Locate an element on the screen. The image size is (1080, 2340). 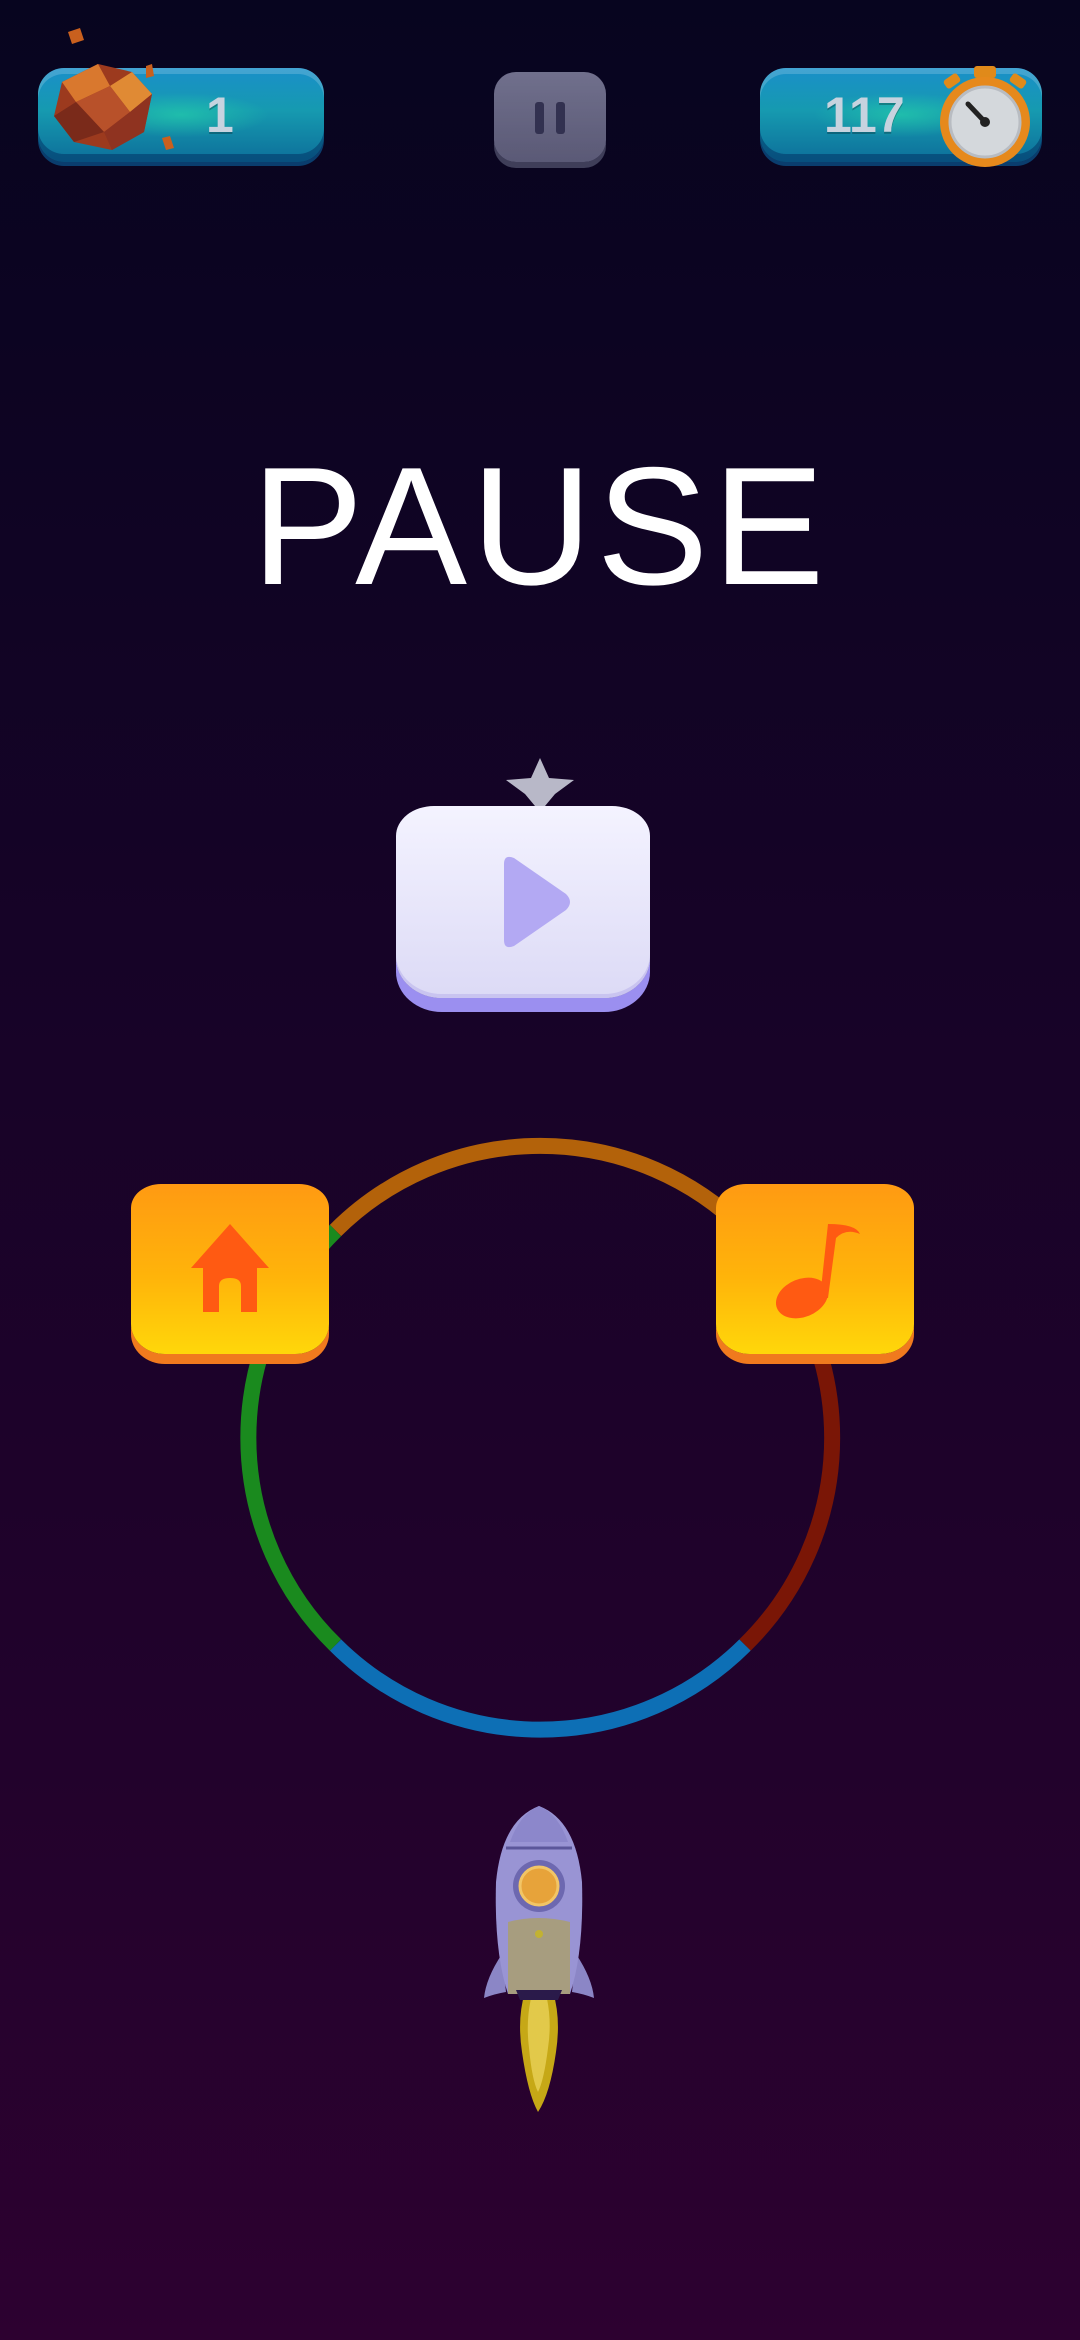
timer-value: 117 is located at coordinates (864, 115).